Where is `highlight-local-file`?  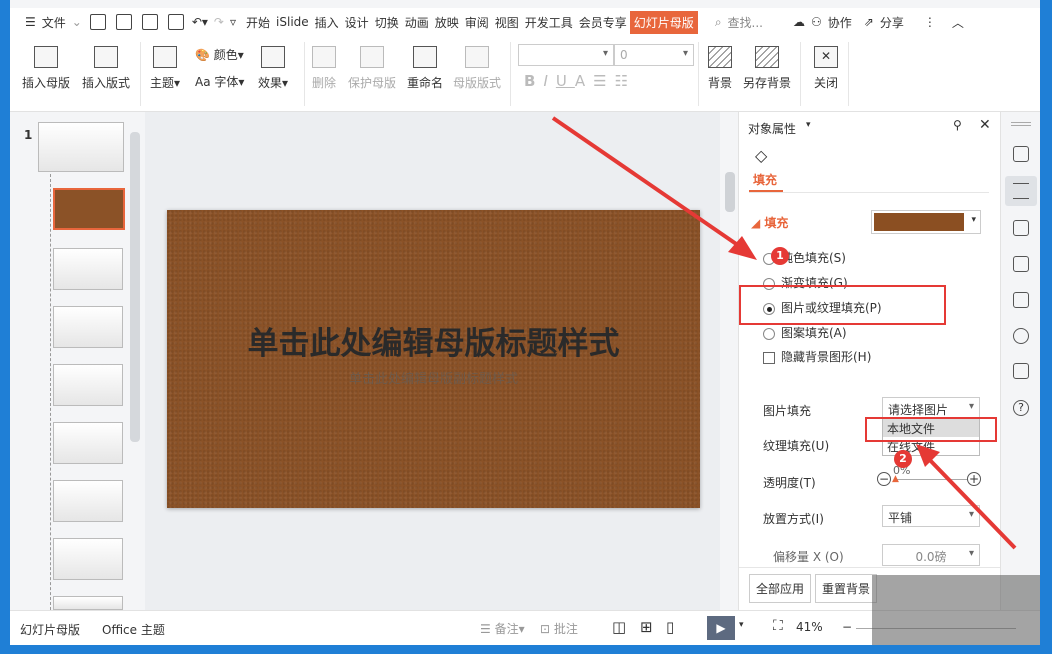 highlight-local-file is located at coordinates (931, 429).